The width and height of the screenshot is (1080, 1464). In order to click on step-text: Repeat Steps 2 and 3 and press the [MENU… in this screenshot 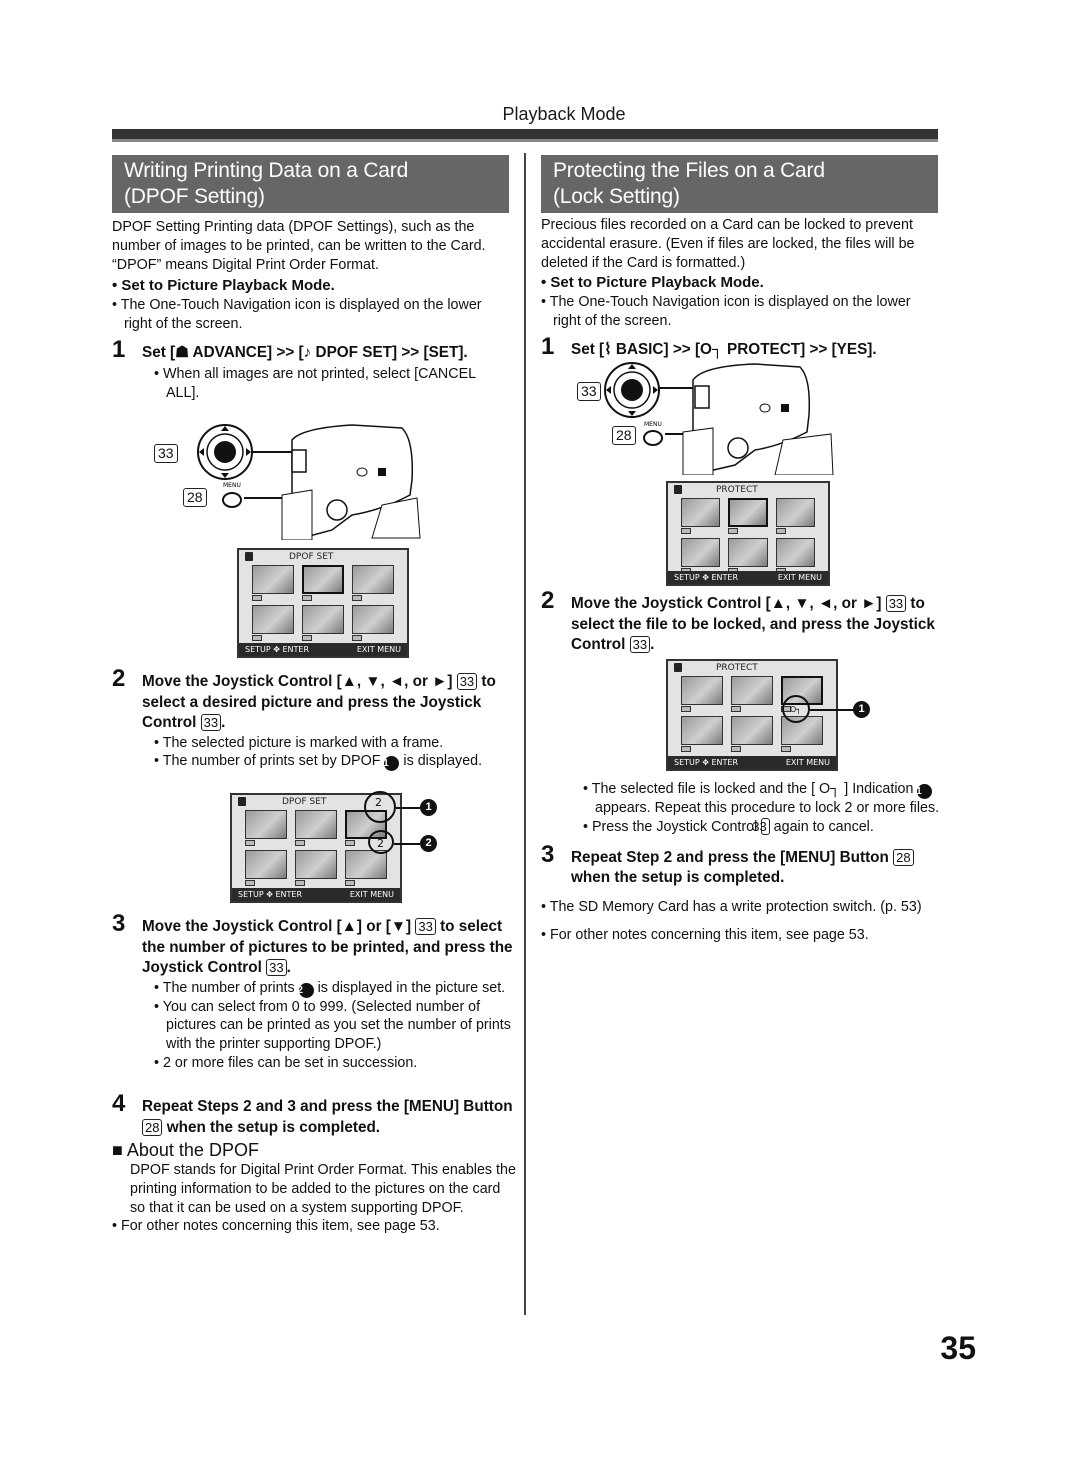, I will do `click(327, 1106)`.